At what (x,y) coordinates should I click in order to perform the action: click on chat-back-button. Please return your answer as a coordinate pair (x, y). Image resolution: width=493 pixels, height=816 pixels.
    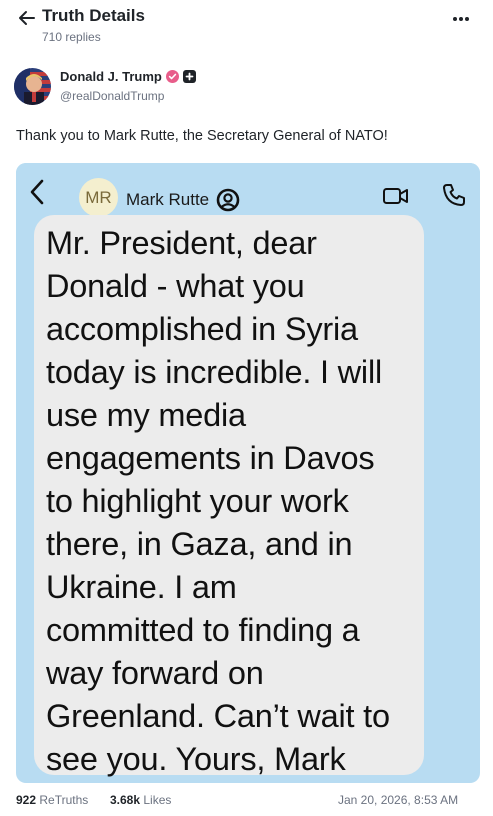
    Looking at the image, I should click on (37, 192).